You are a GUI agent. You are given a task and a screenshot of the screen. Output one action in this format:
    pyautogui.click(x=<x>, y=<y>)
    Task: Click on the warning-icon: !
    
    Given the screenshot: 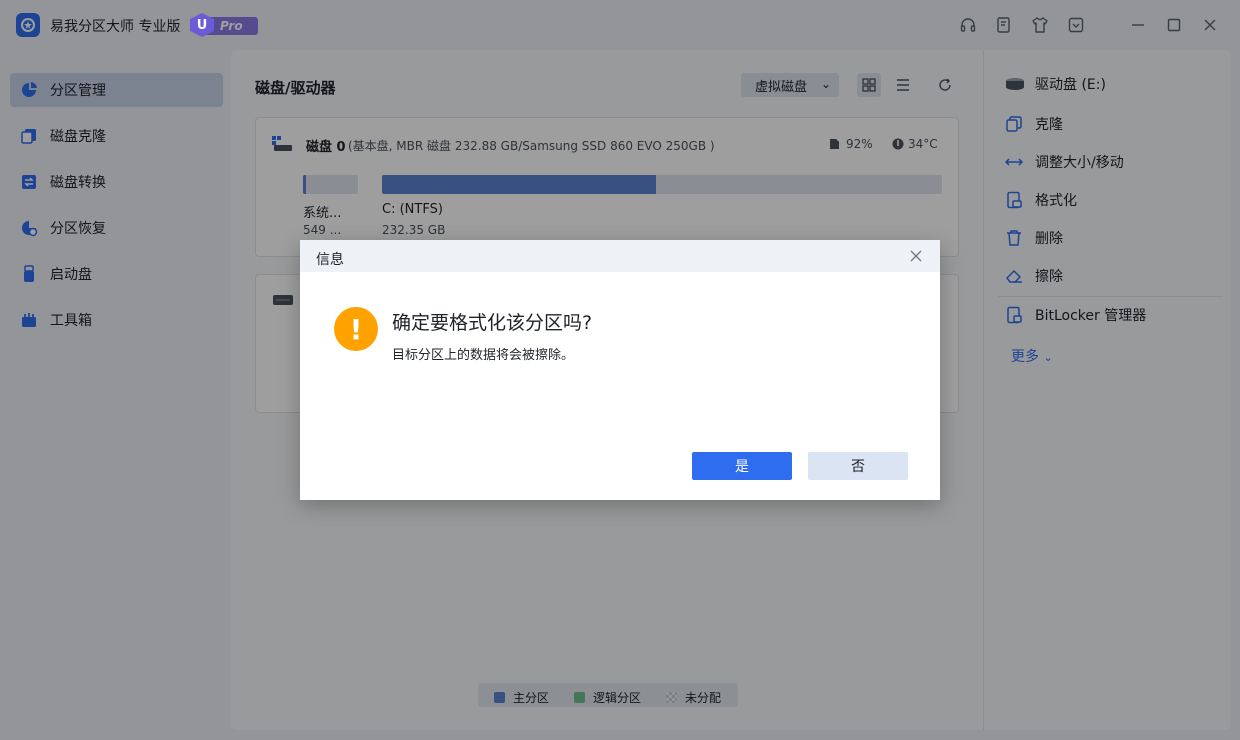 What is the action you would take?
    pyautogui.click(x=356, y=329)
    